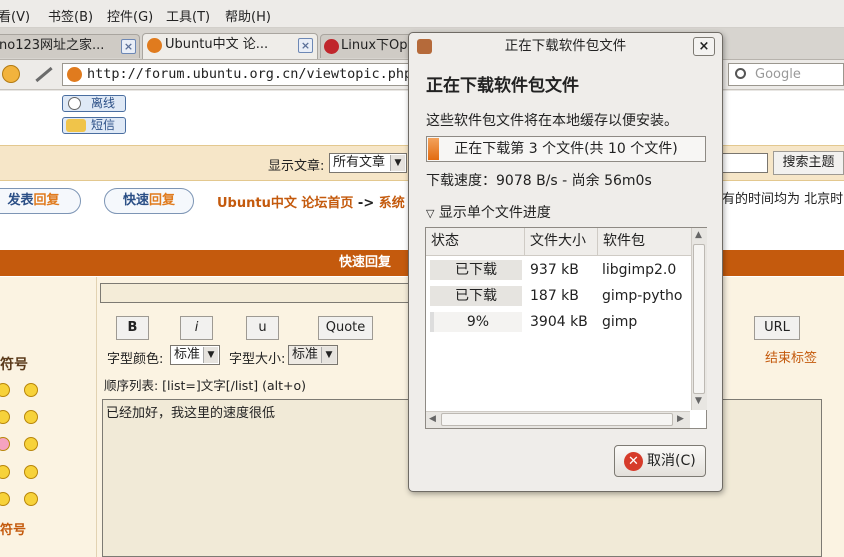 The height and width of the screenshot is (557, 844). I want to click on breadcrumb-site: Ubuntu中文, so click(257, 203).